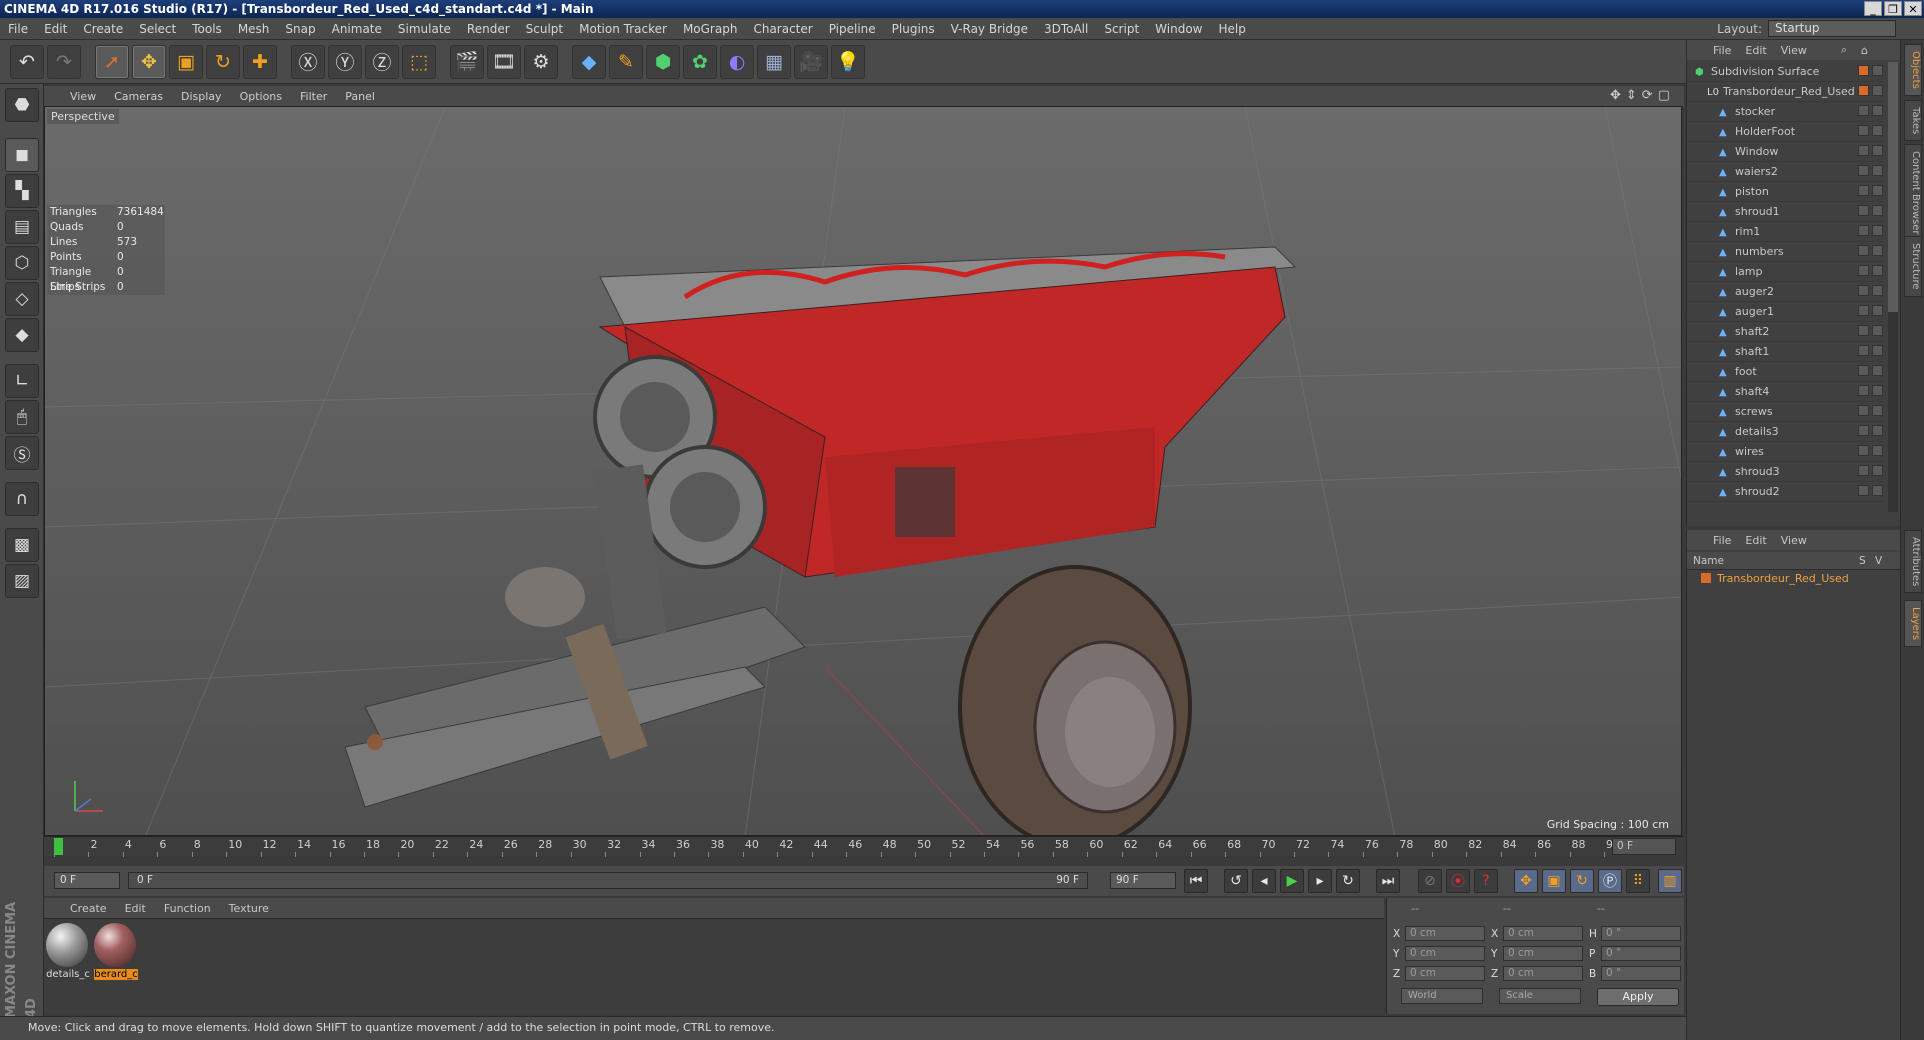 The width and height of the screenshot is (1924, 1040). What do you see at coordinates (1543, 953) in the screenshot?
I see `size-y-field: 0 cm` at bounding box center [1543, 953].